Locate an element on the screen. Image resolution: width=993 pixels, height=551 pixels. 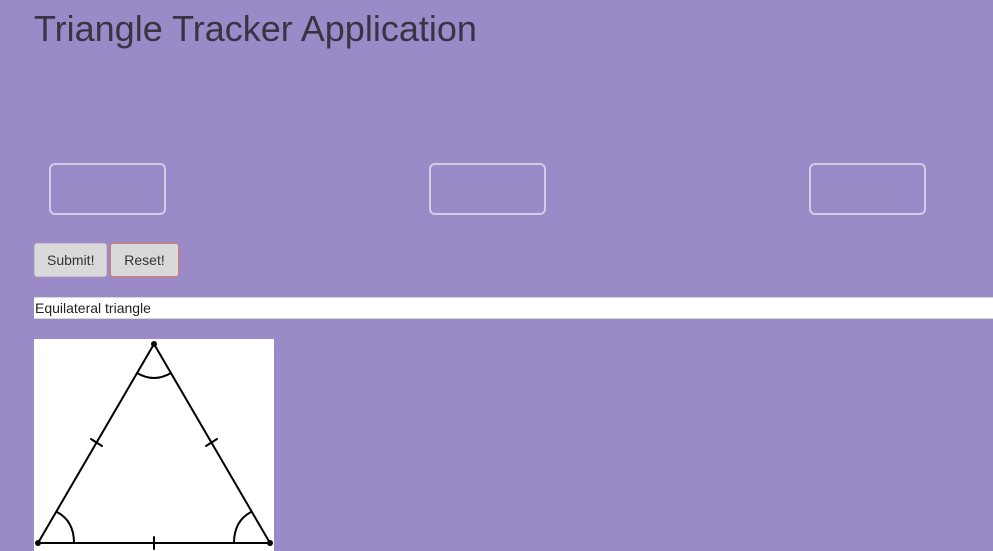
result-text: Equilateral triangle is located at coordinates (93, 308).